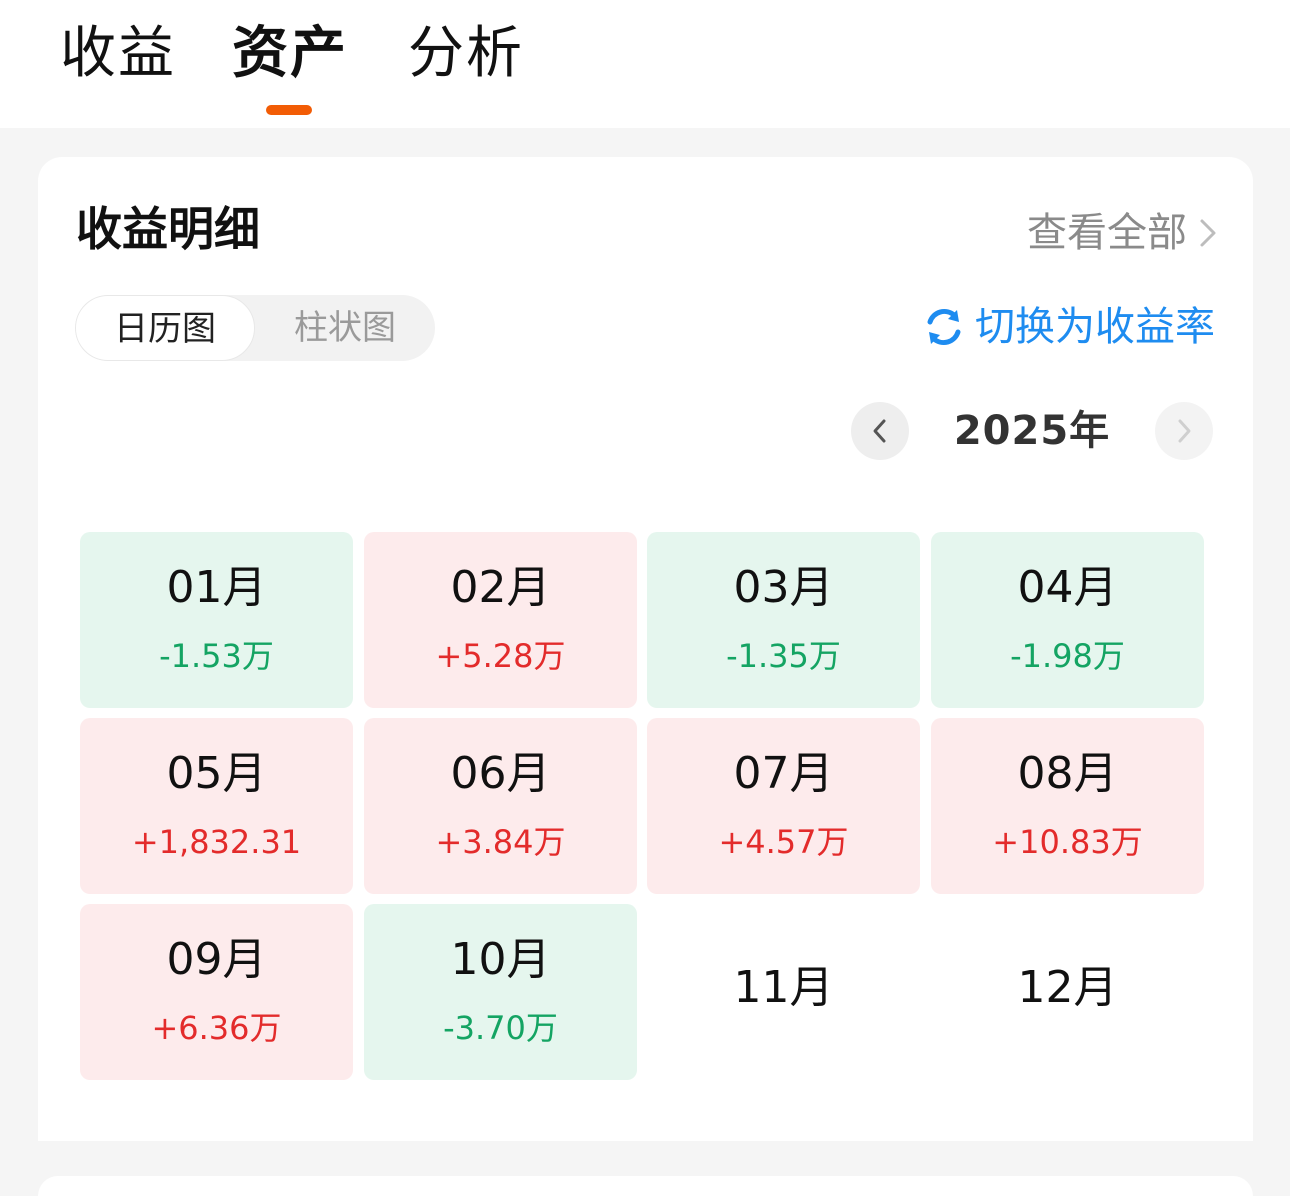  Describe the element at coordinates (1067, 806) in the screenshot. I see `month-cell-08: 08月 +10.83万` at that location.